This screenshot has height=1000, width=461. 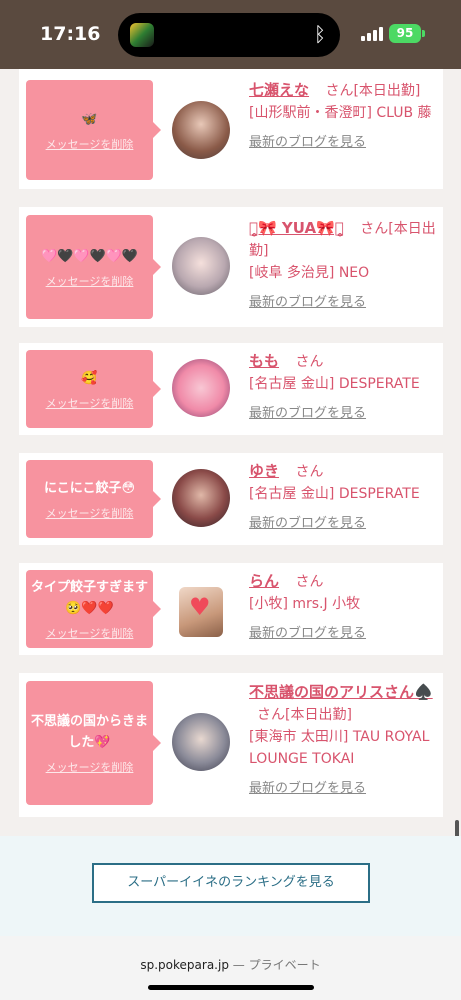 I want to click on dynamic-island: ᛒ, so click(x=229, y=35).